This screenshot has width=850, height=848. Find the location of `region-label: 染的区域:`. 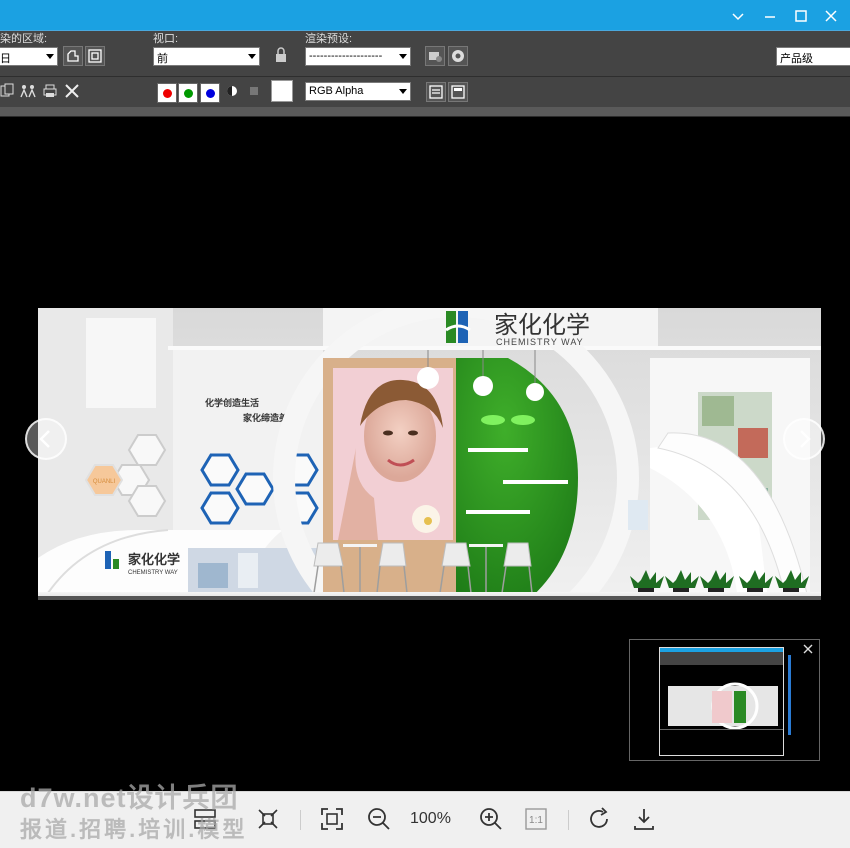

region-label: 染的区域: is located at coordinates (24, 39).